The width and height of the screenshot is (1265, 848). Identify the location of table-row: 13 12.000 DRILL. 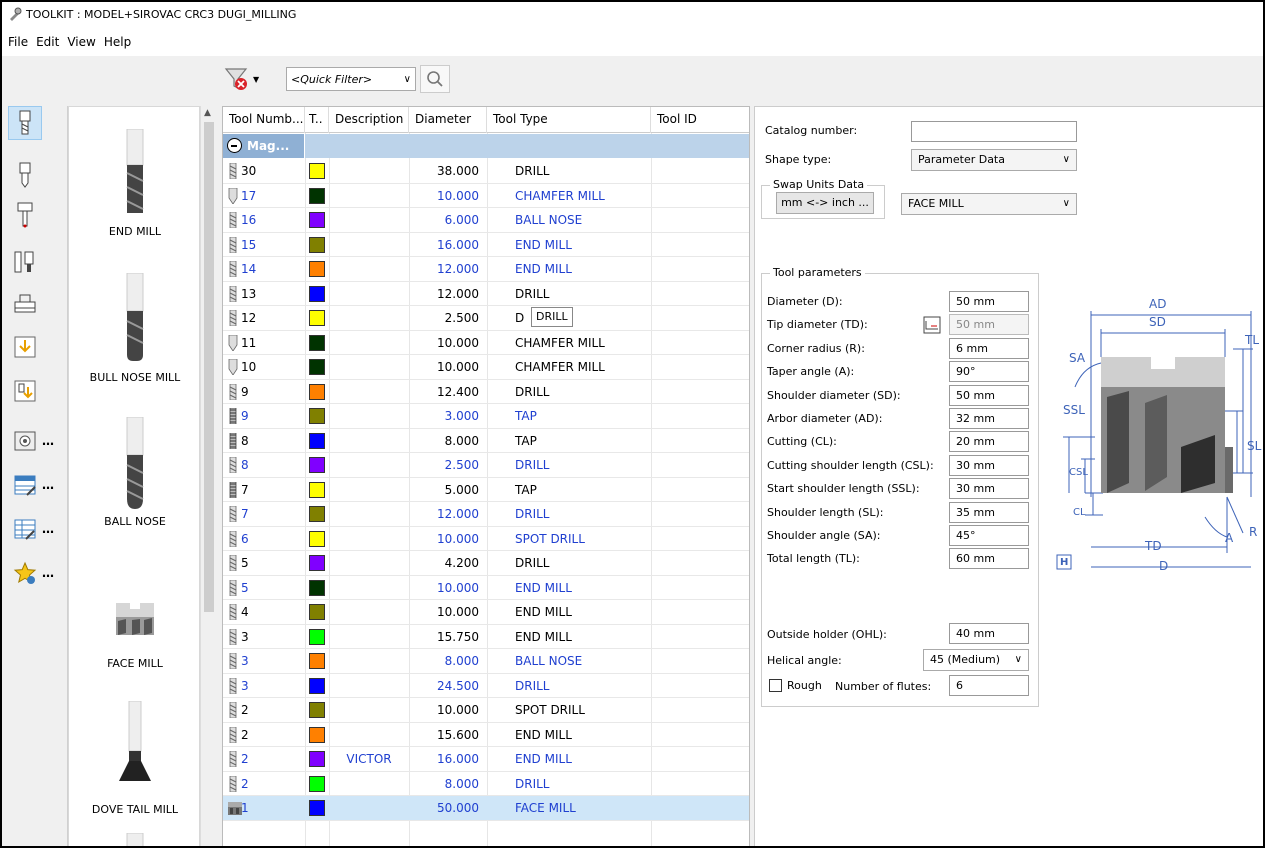
(486, 294).